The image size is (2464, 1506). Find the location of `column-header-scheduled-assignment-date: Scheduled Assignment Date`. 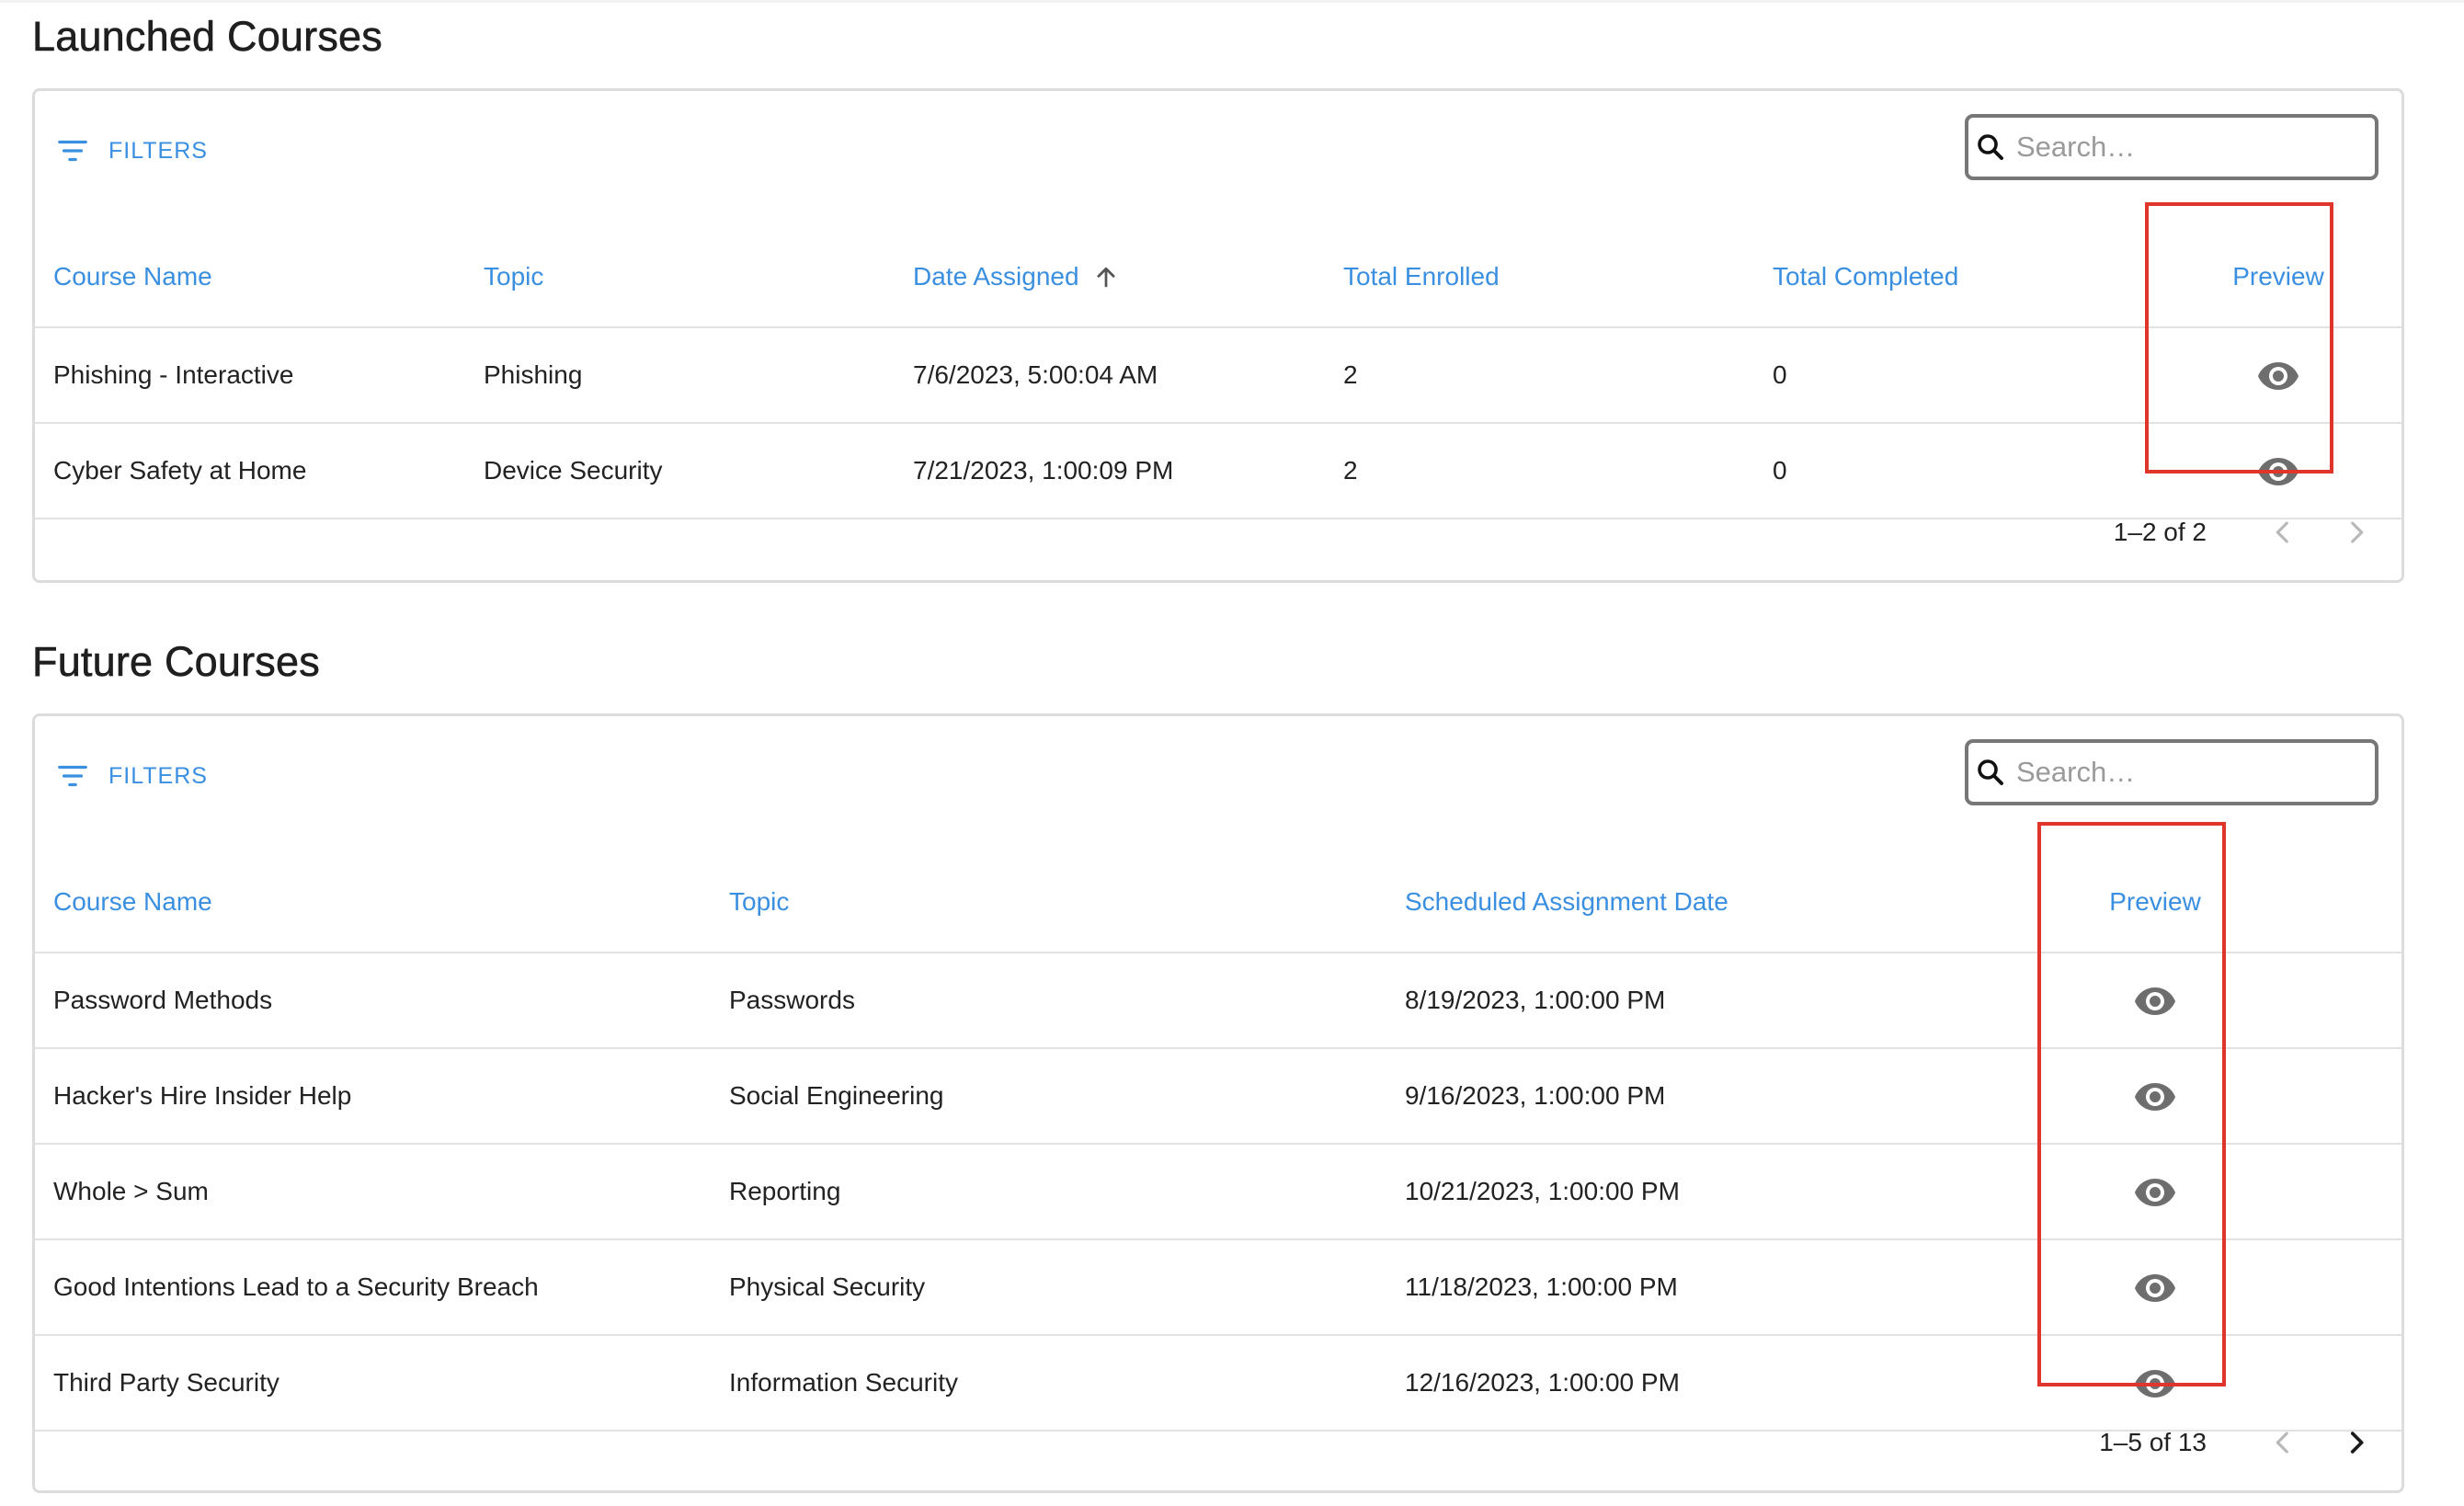

column-header-scheduled-assignment-date: Scheduled Assignment Date is located at coordinates (1566, 902).